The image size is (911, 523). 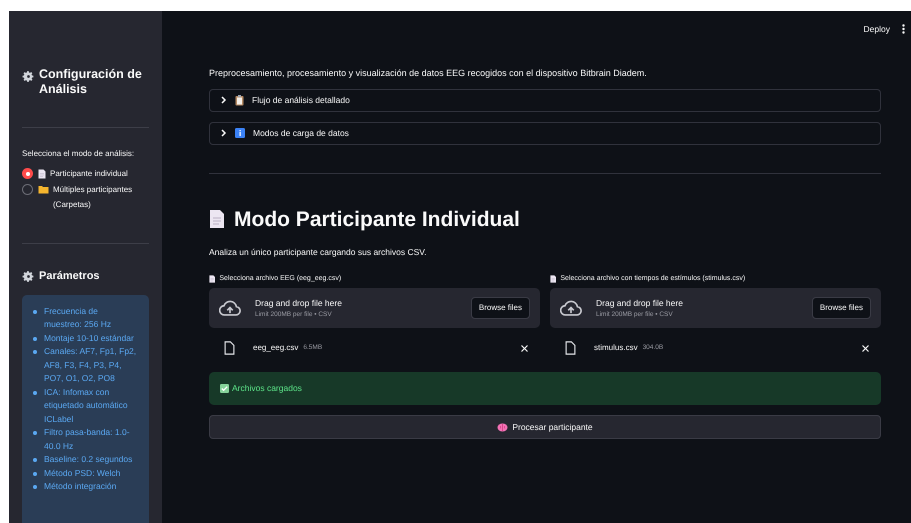 I want to click on folder-icon, so click(x=43, y=189).